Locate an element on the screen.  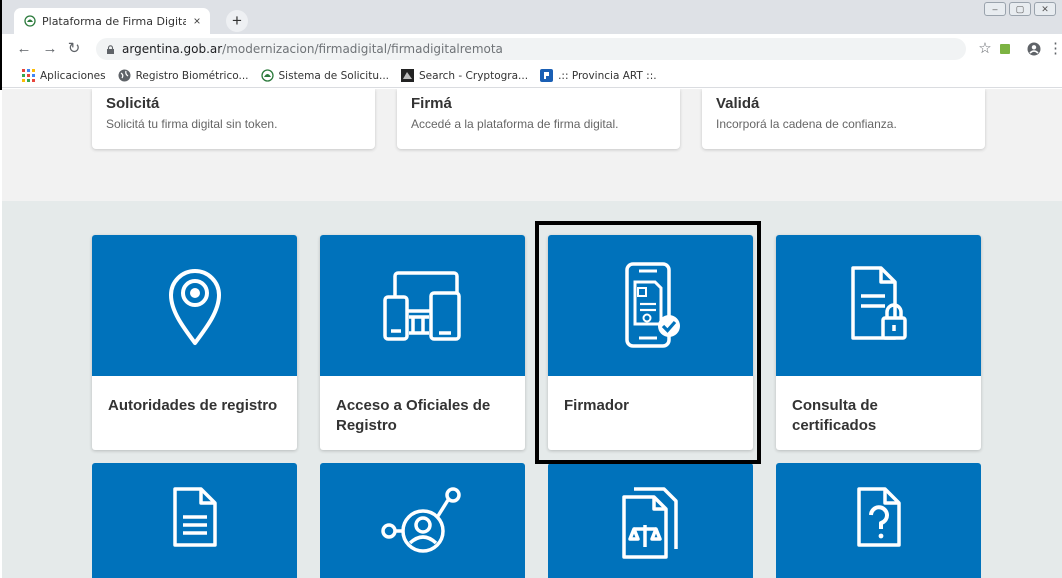
tile-row2-documentos is located at coordinates (194, 520).